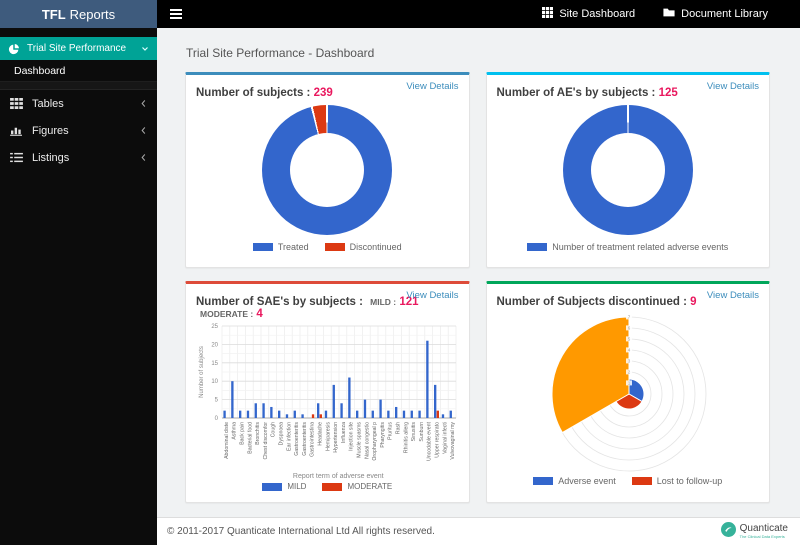 The image size is (800, 545). I want to click on svg-text: 10, so click(214, 382).